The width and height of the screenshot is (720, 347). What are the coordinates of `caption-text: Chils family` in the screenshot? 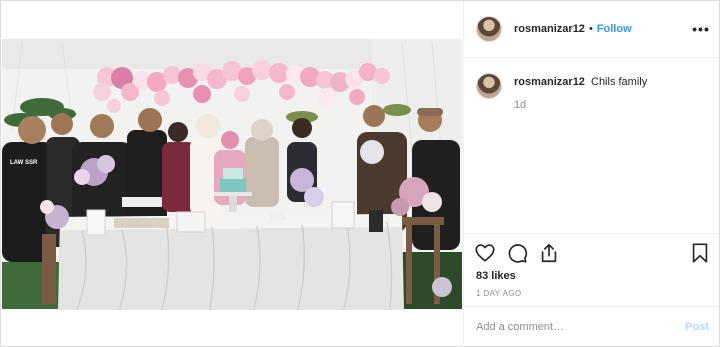 It's located at (619, 82).